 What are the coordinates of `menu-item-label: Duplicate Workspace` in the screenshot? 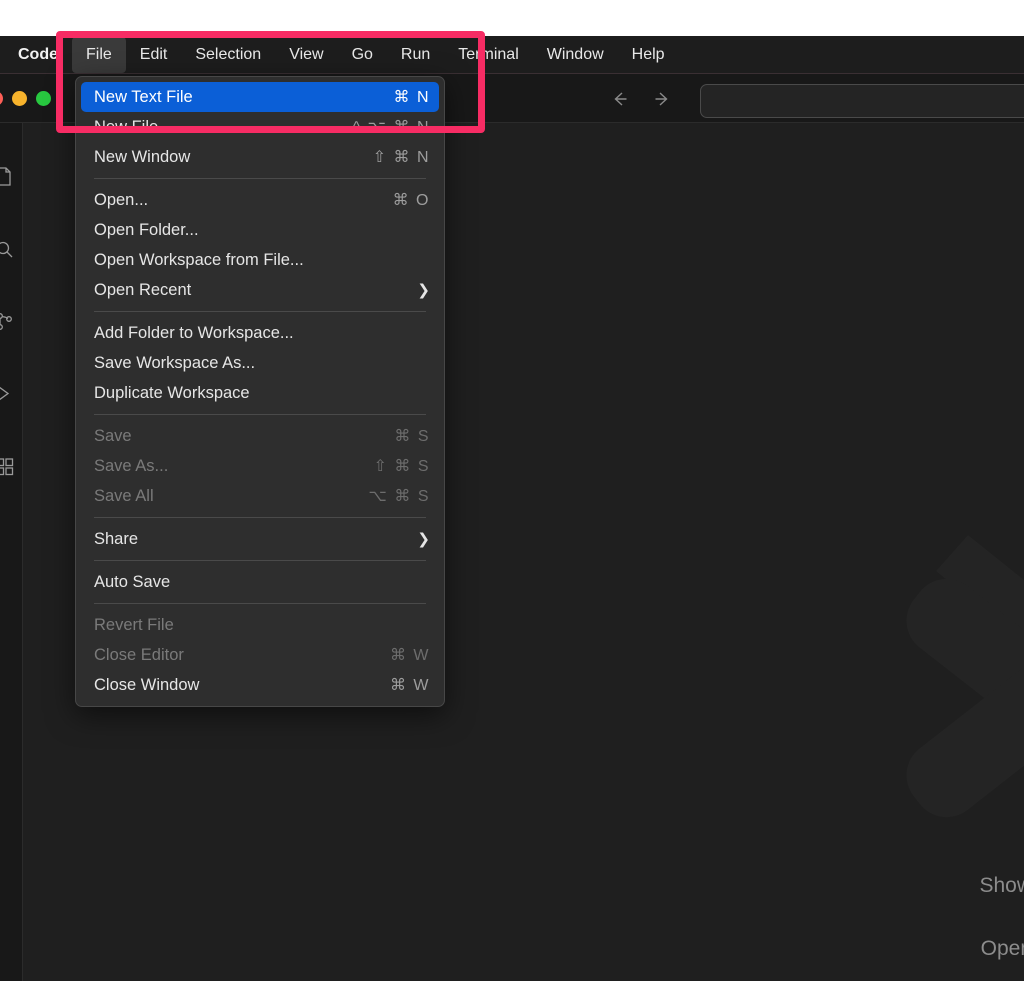 It's located at (172, 392).